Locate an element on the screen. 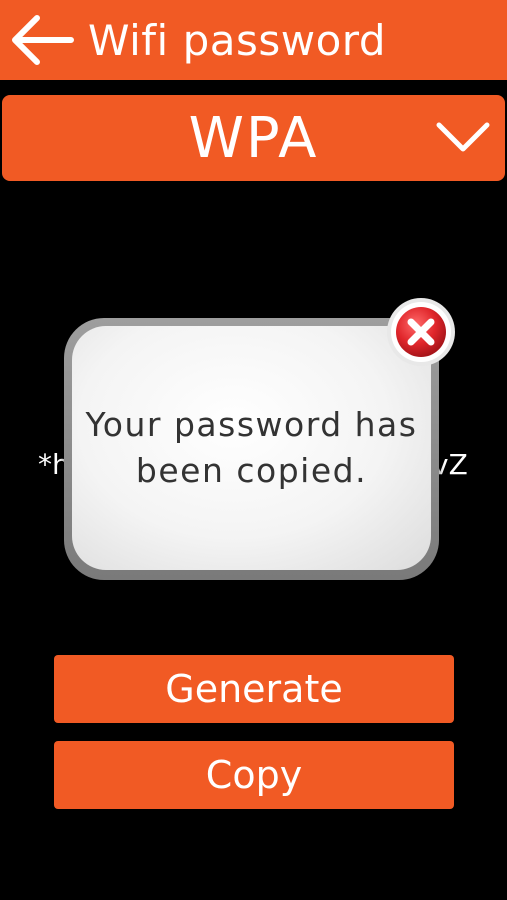  security-type-select: WPA is located at coordinates (253, 138).